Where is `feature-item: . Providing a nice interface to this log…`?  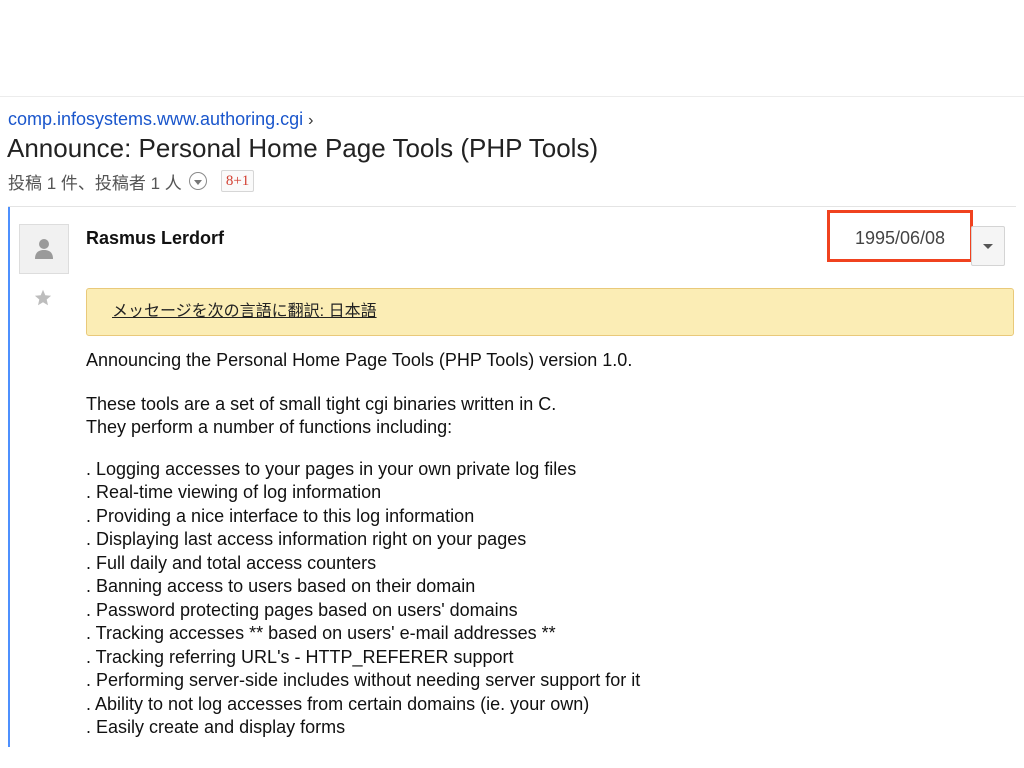
feature-item: . Providing a nice interface to this log… is located at coordinates (280, 515).